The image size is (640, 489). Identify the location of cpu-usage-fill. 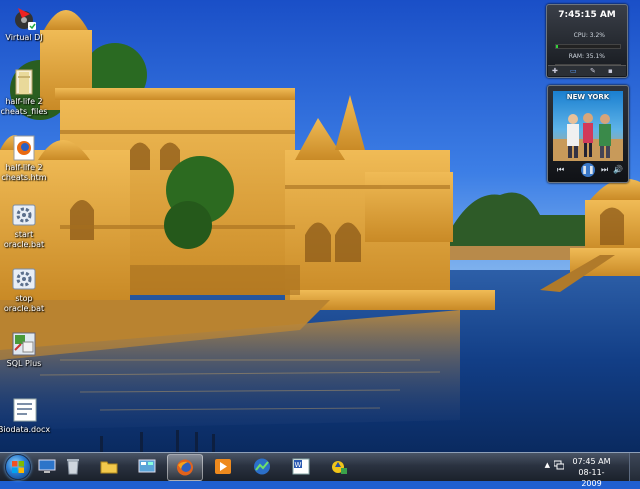
(557, 46).